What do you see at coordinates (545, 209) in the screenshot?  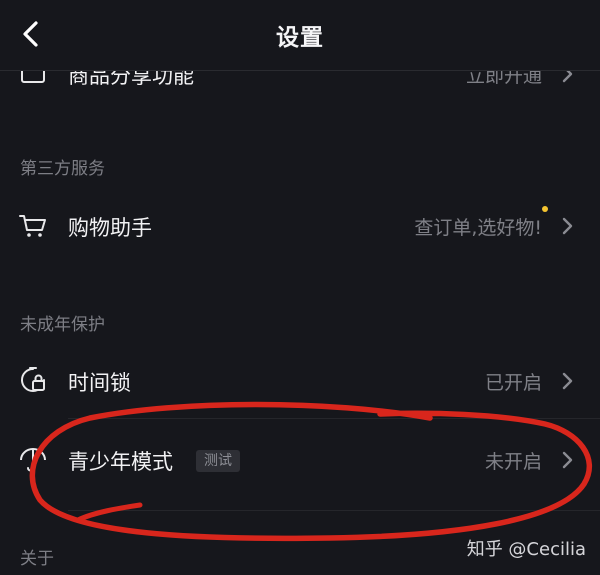 I see `notification-dot` at bounding box center [545, 209].